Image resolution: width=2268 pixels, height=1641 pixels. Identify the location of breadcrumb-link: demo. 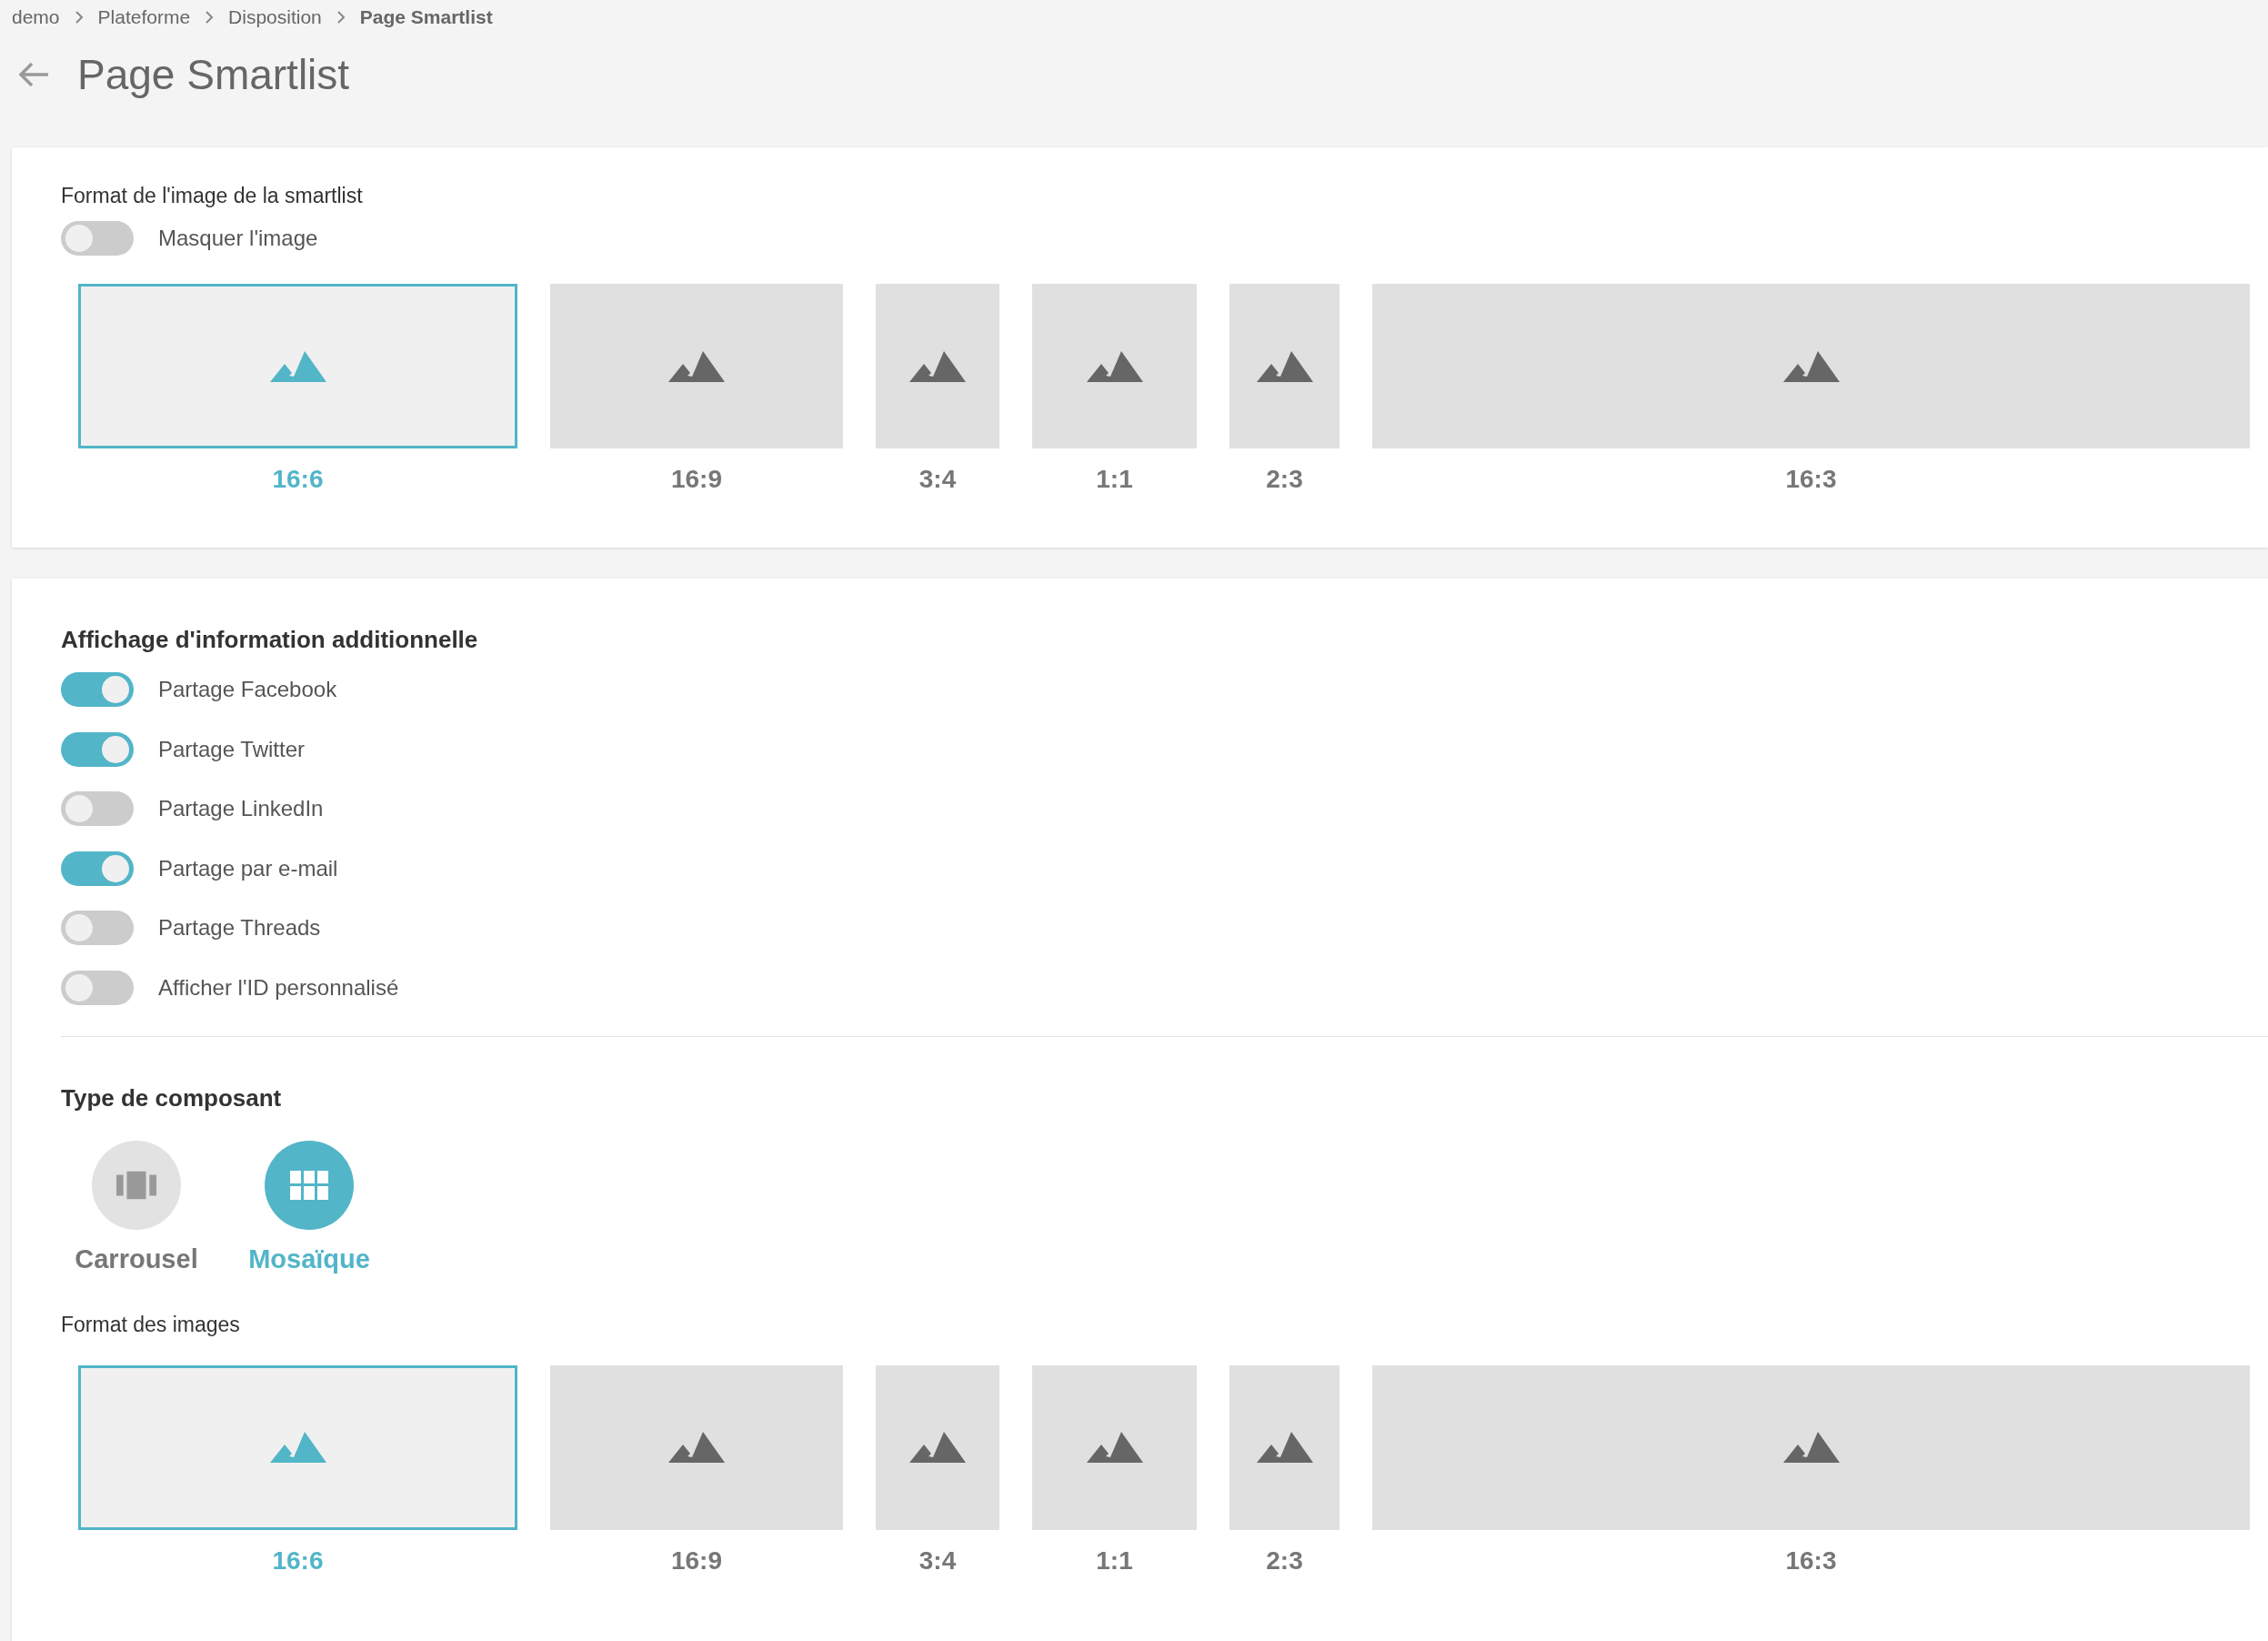
(36, 17).